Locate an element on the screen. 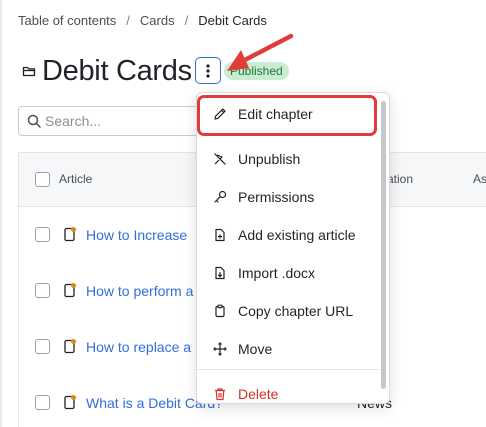 This screenshot has height=427, width=486. menu-divider is located at coordinates (288, 369).